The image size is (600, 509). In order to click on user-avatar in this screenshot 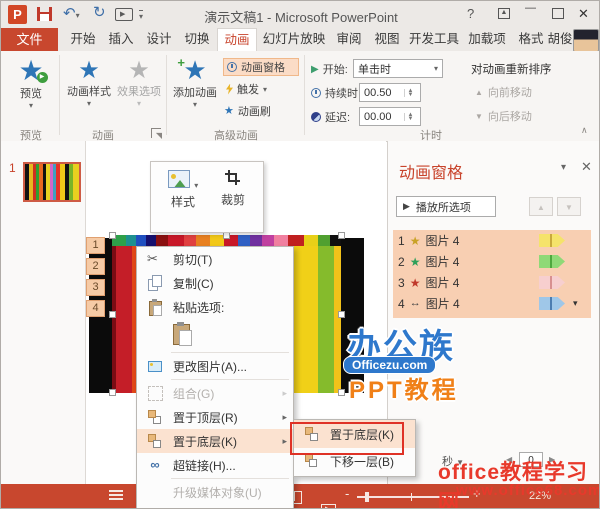, I will do `click(586, 40)`.